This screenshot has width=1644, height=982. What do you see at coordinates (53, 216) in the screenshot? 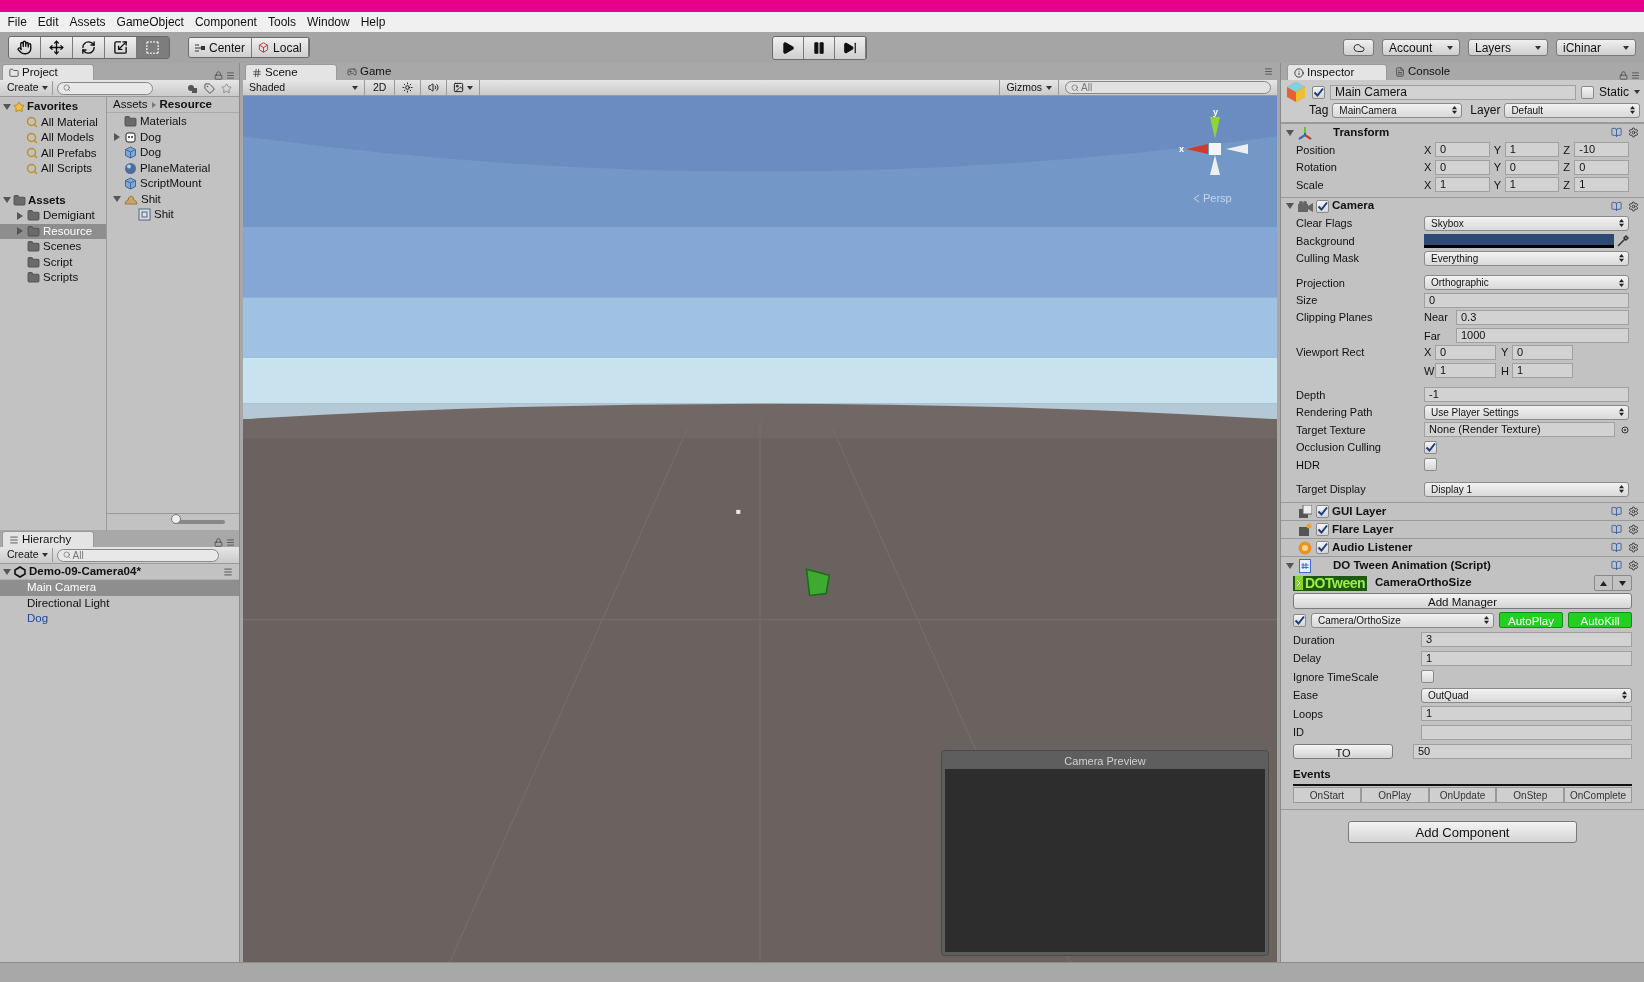
I see `folder-item: Demigiant` at bounding box center [53, 216].